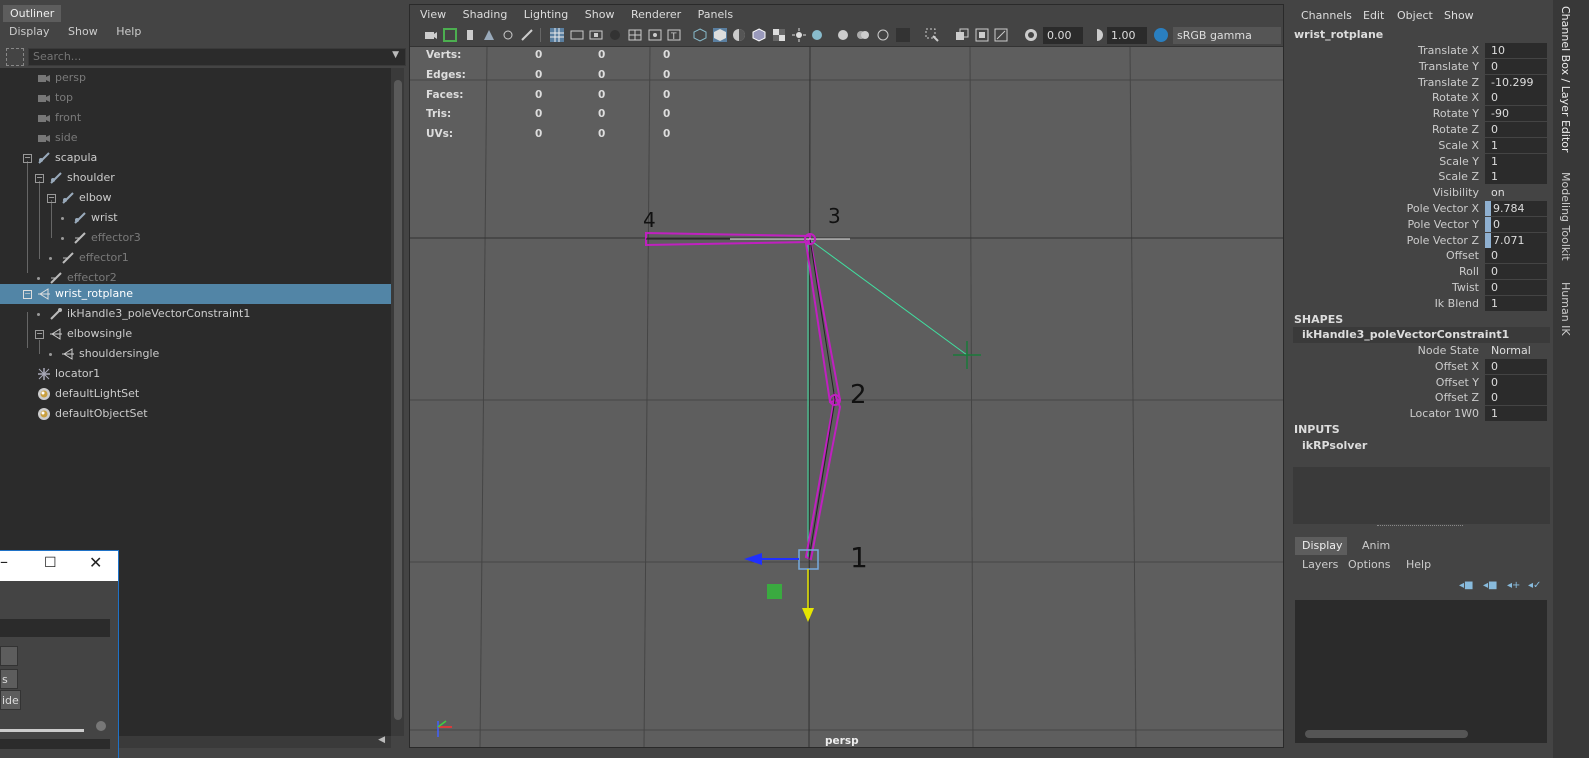  Describe the element at coordinates (1321, 546) in the screenshot. I see `tab-display: Display` at that location.